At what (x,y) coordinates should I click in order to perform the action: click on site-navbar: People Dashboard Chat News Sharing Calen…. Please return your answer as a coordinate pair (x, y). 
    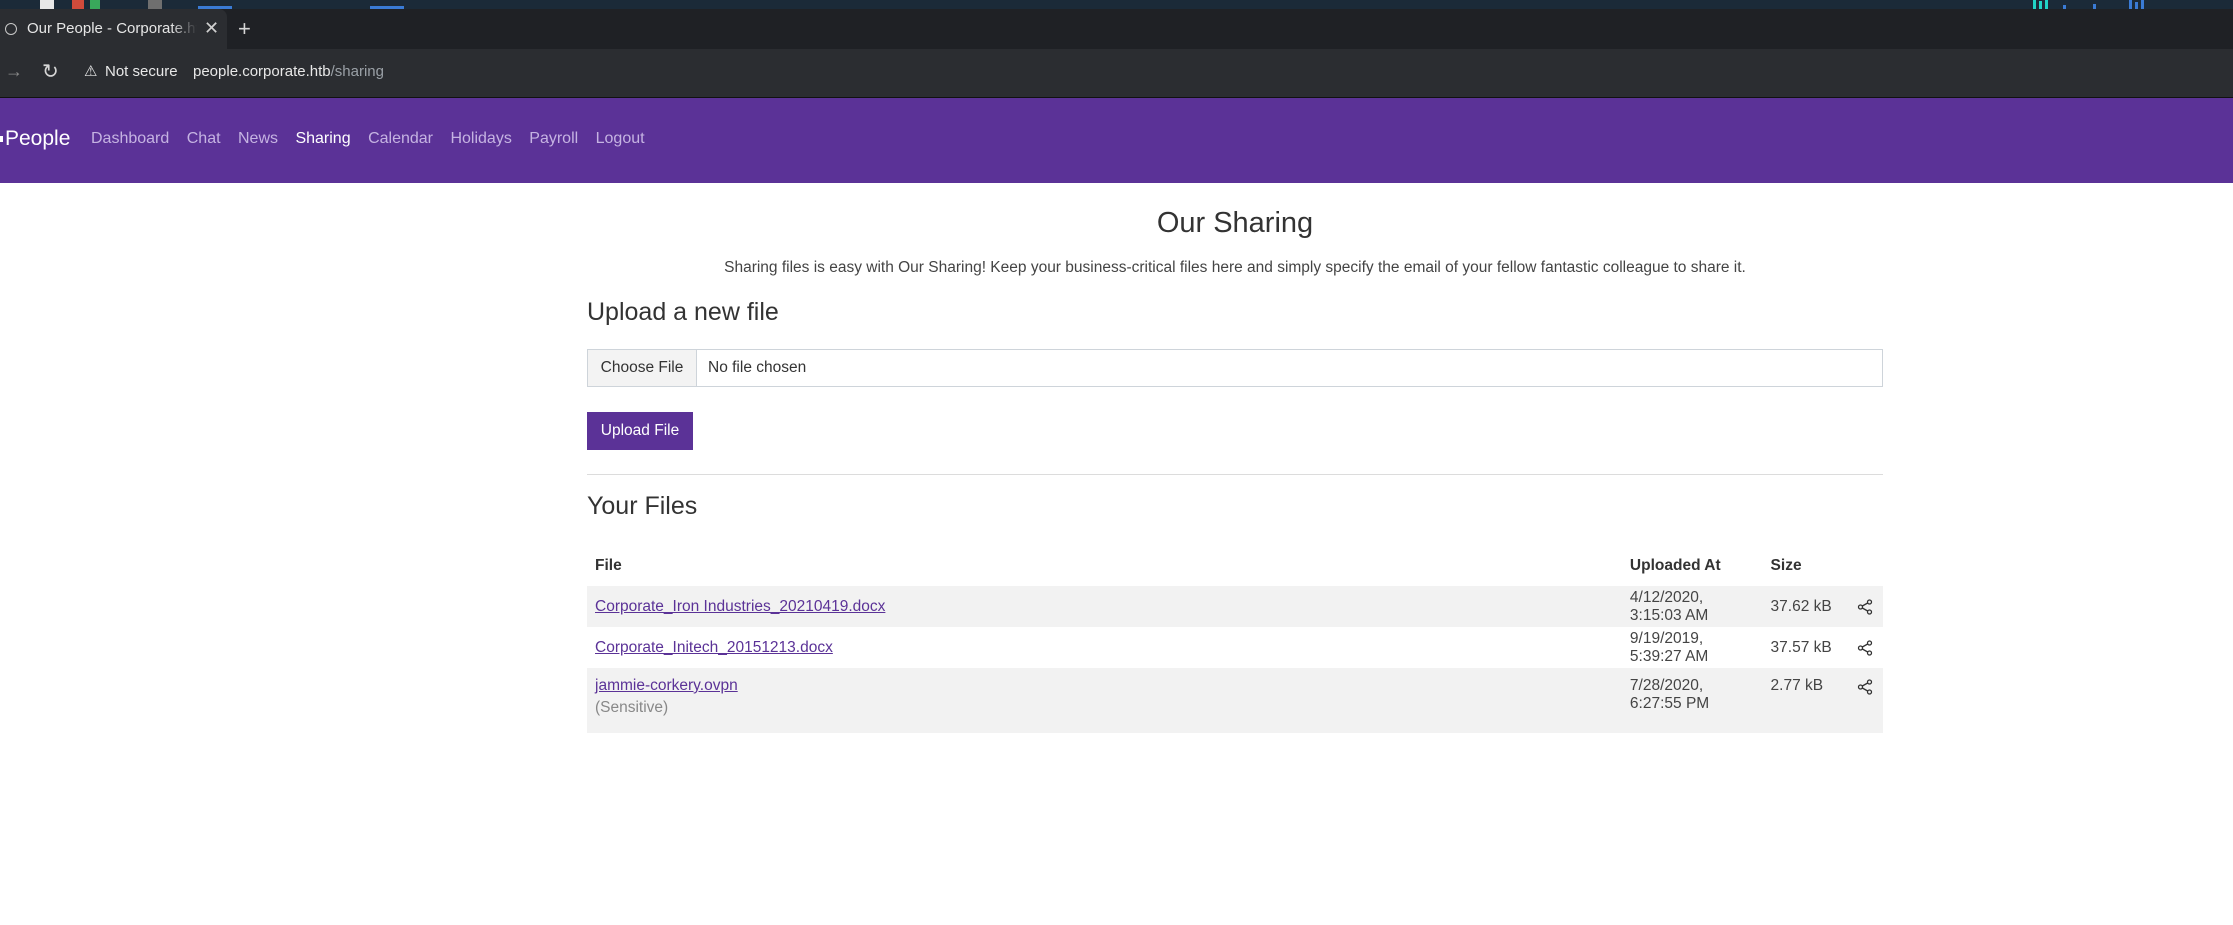
    Looking at the image, I should click on (1116, 140).